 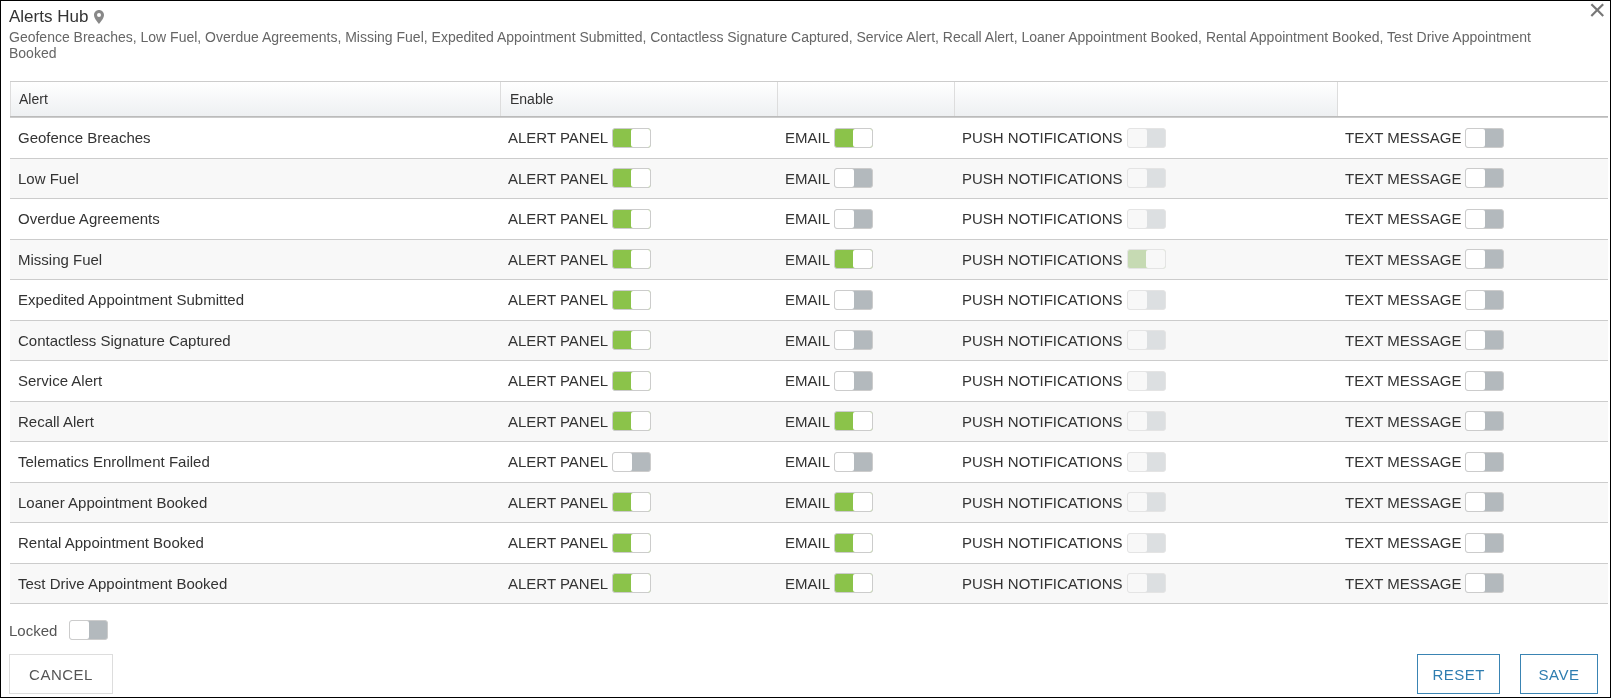 What do you see at coordinates (124, 340) in the screenshot?
I see `alert-name: Contactless Signature Captured` at bounding box center [124, 340].